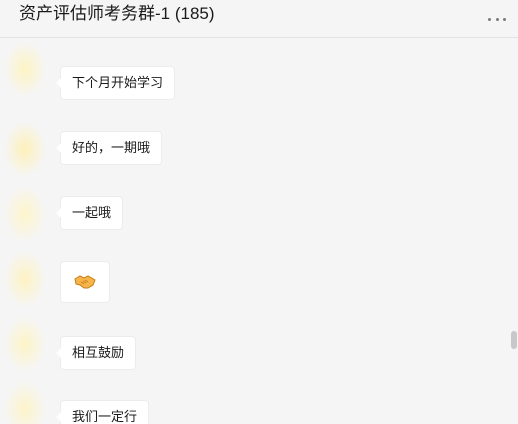  What do you see at coordinates (95, 353) in the screenshot?
I see `message-bubble: 相互鼓励` at bounding box center [95, 353].